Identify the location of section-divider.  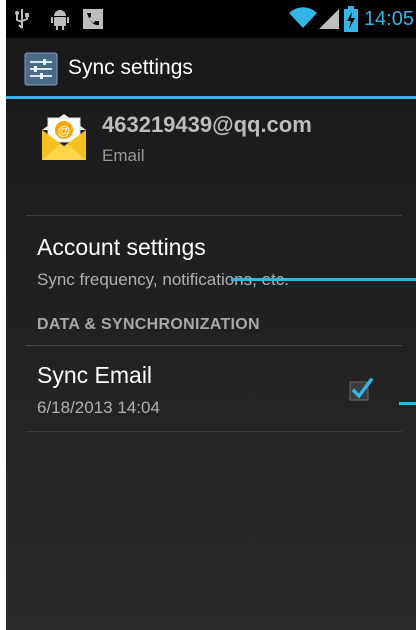
(214, 345).